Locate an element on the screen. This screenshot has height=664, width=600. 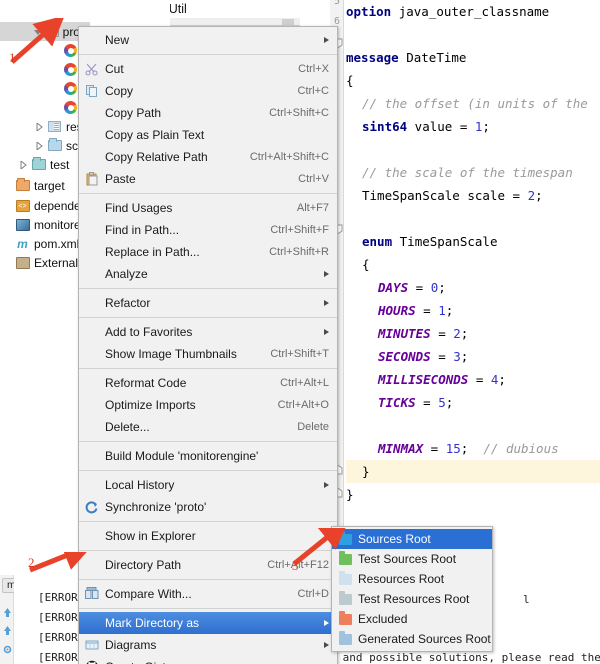
menu-item-build-module-monitorengine: Build Module 'monitorengine' is located at coordinates (208, 456).